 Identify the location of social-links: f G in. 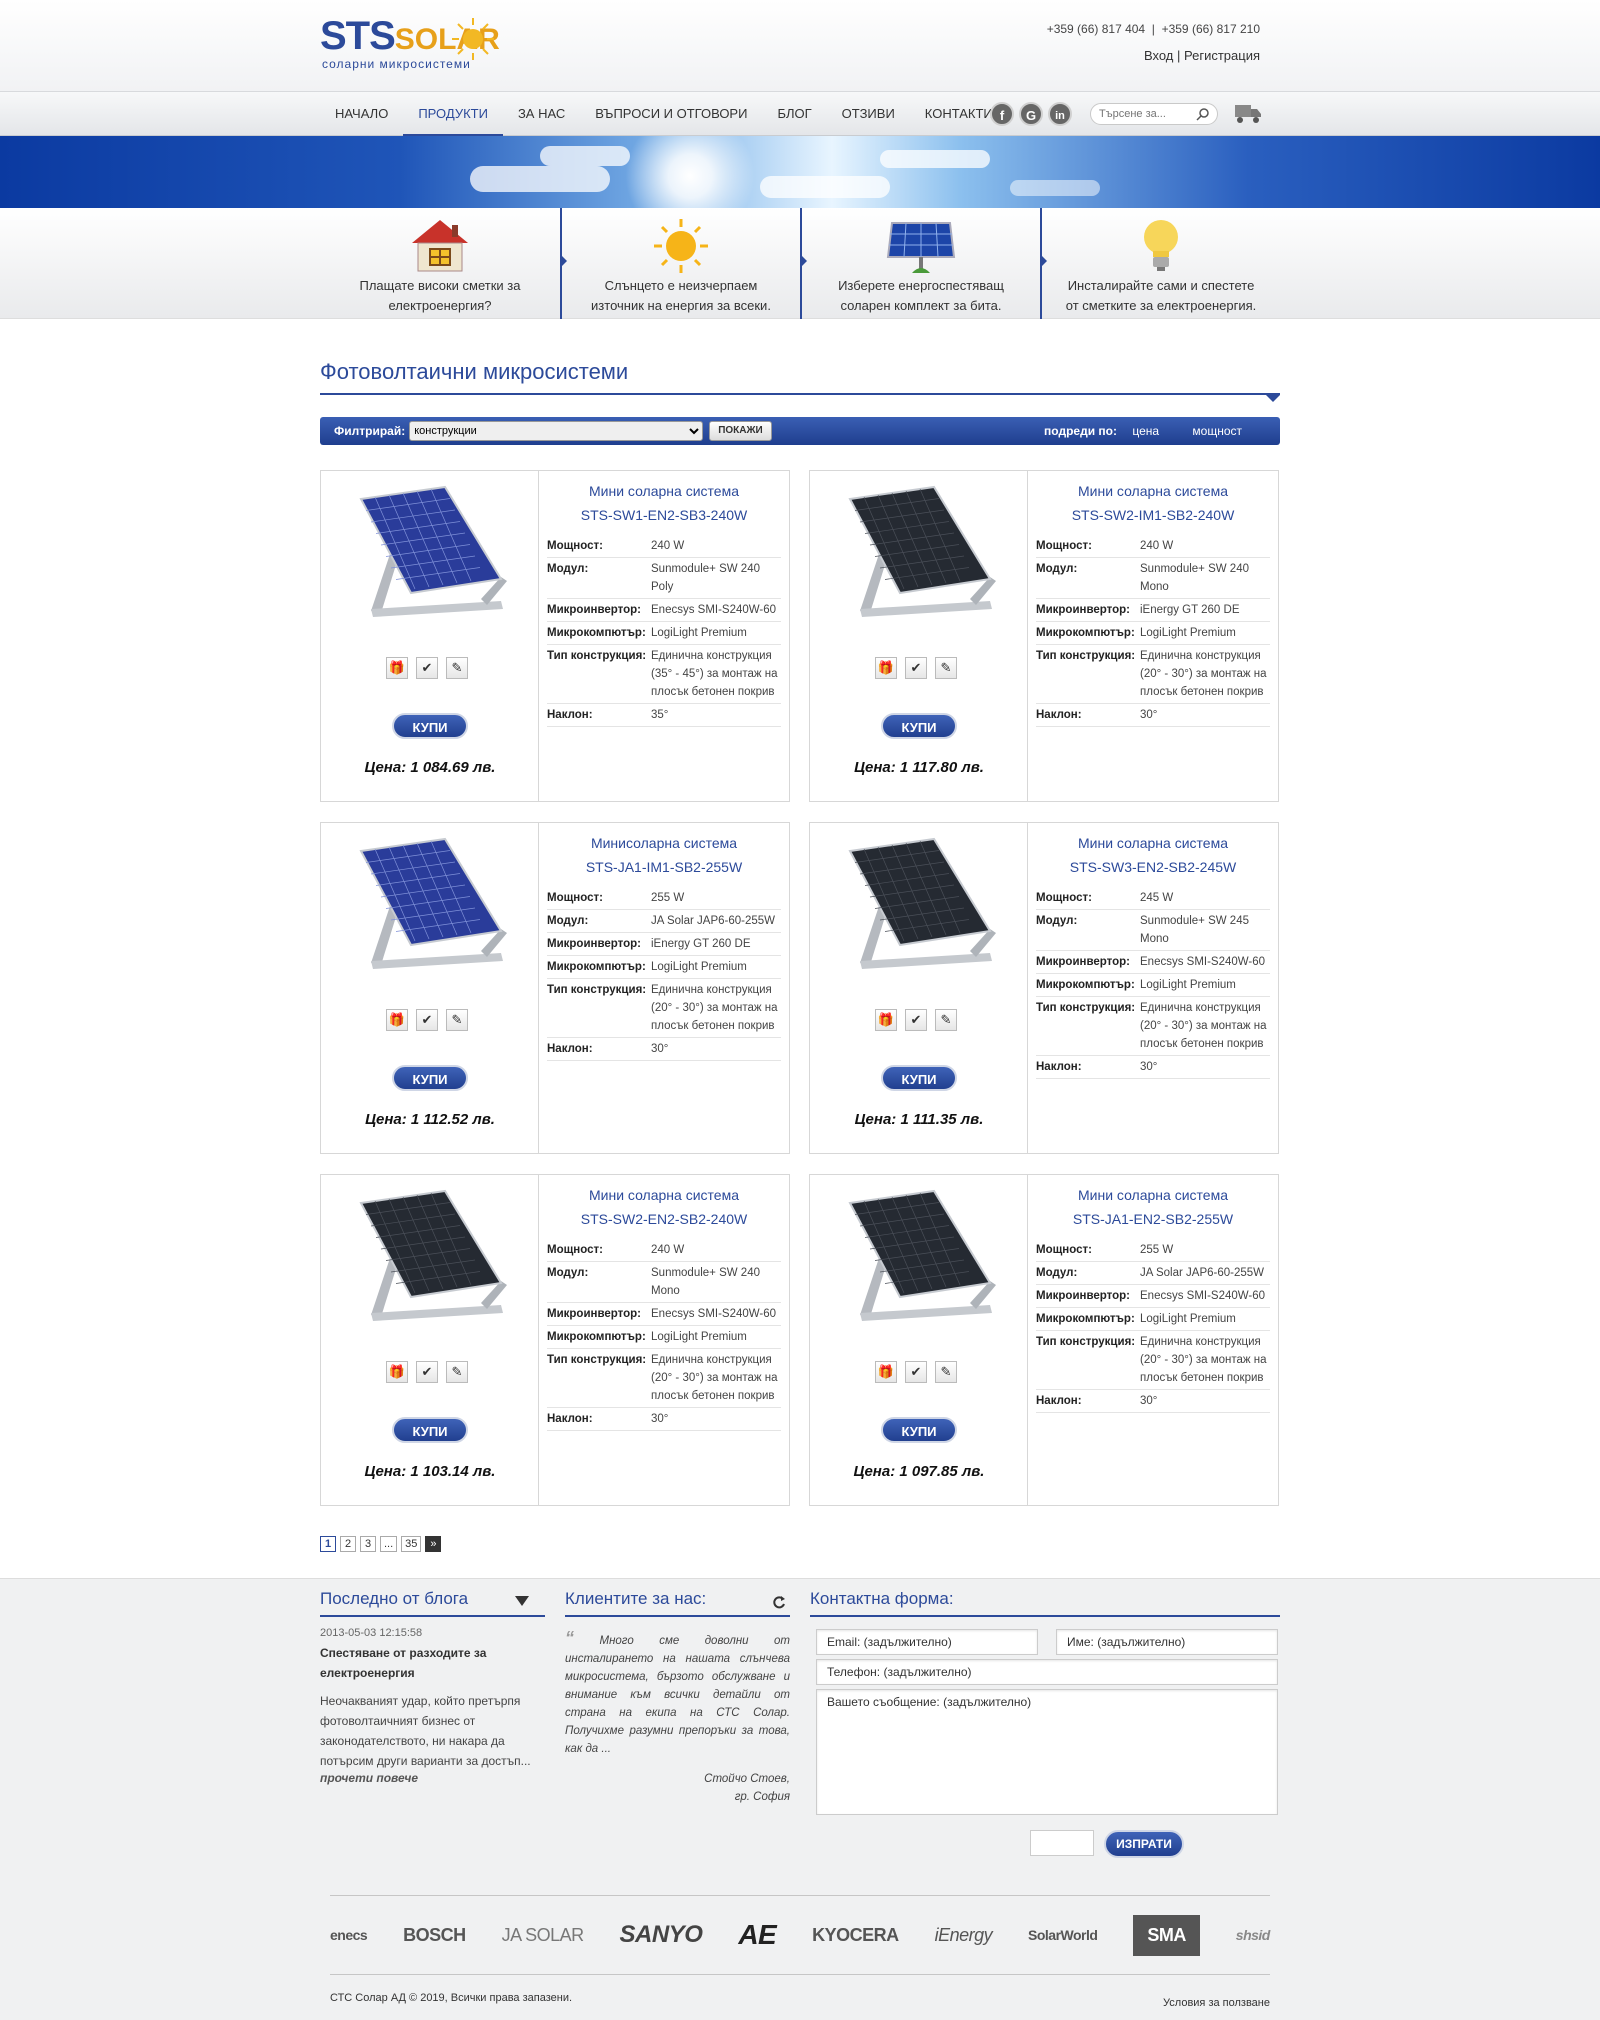
(1031, 114).